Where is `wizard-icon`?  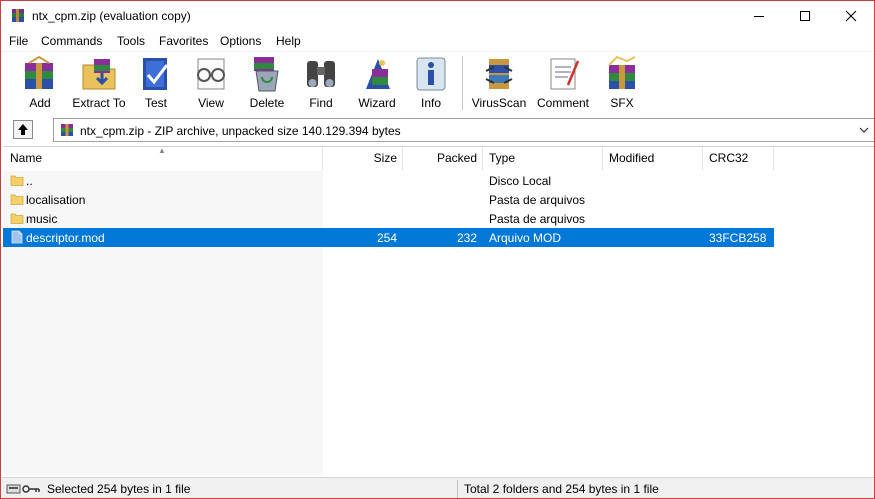
wizard-icon is located at coordinates (378, 74).